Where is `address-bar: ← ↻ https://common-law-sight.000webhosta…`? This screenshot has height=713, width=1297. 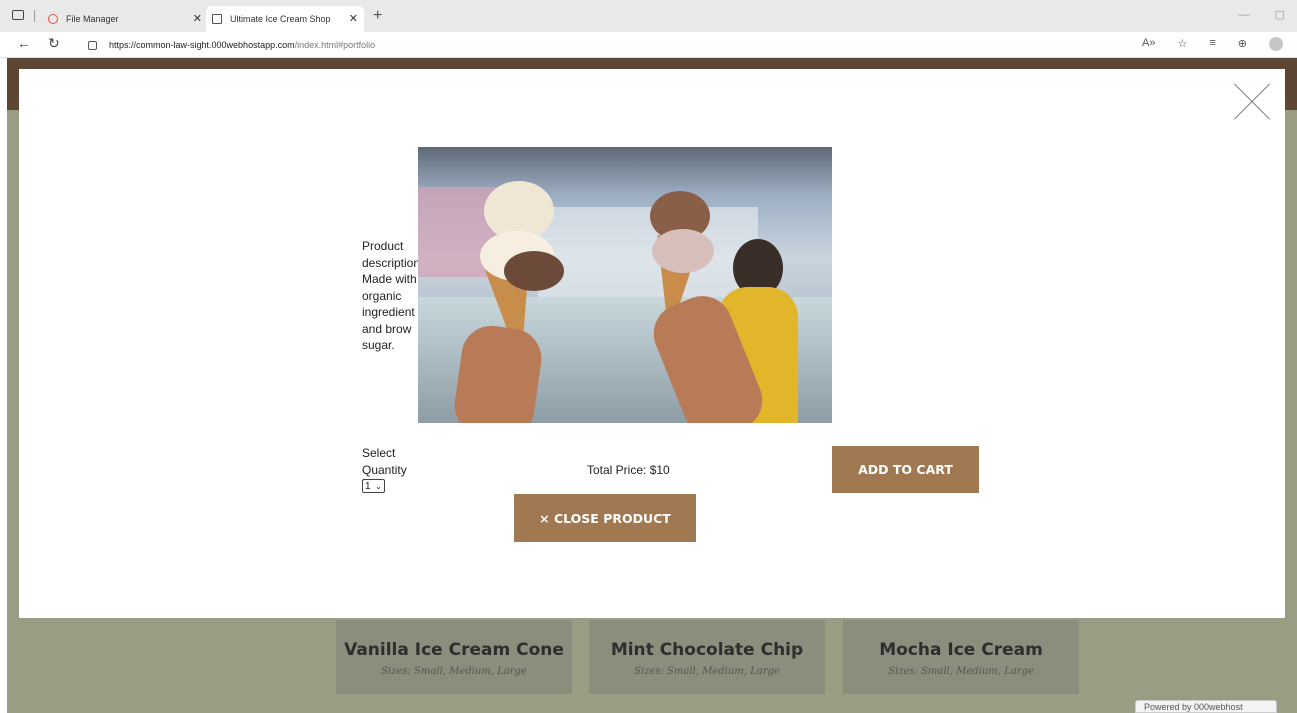 address-bar: ← ↻ https://common-law-sight.000webhosta… is located at coordinates (648, 45).